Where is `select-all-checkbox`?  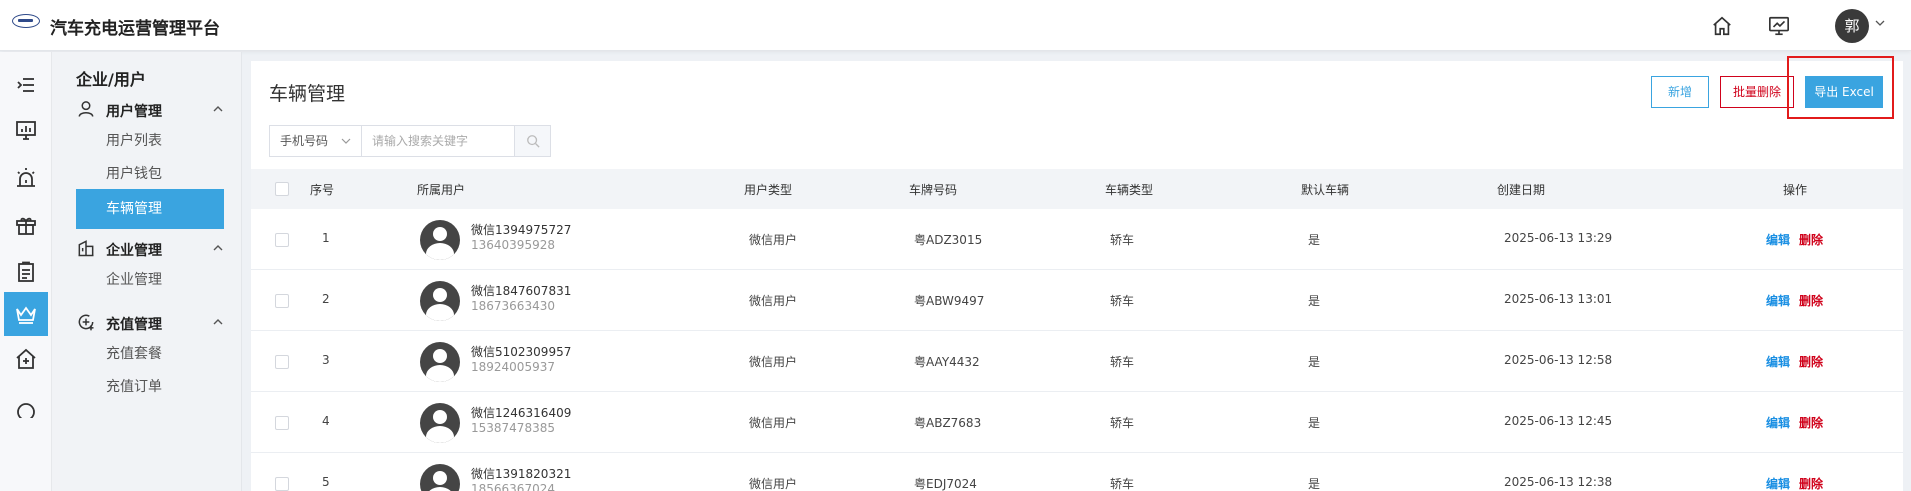 select-all-checkbox is located at coordinates (282, 189).